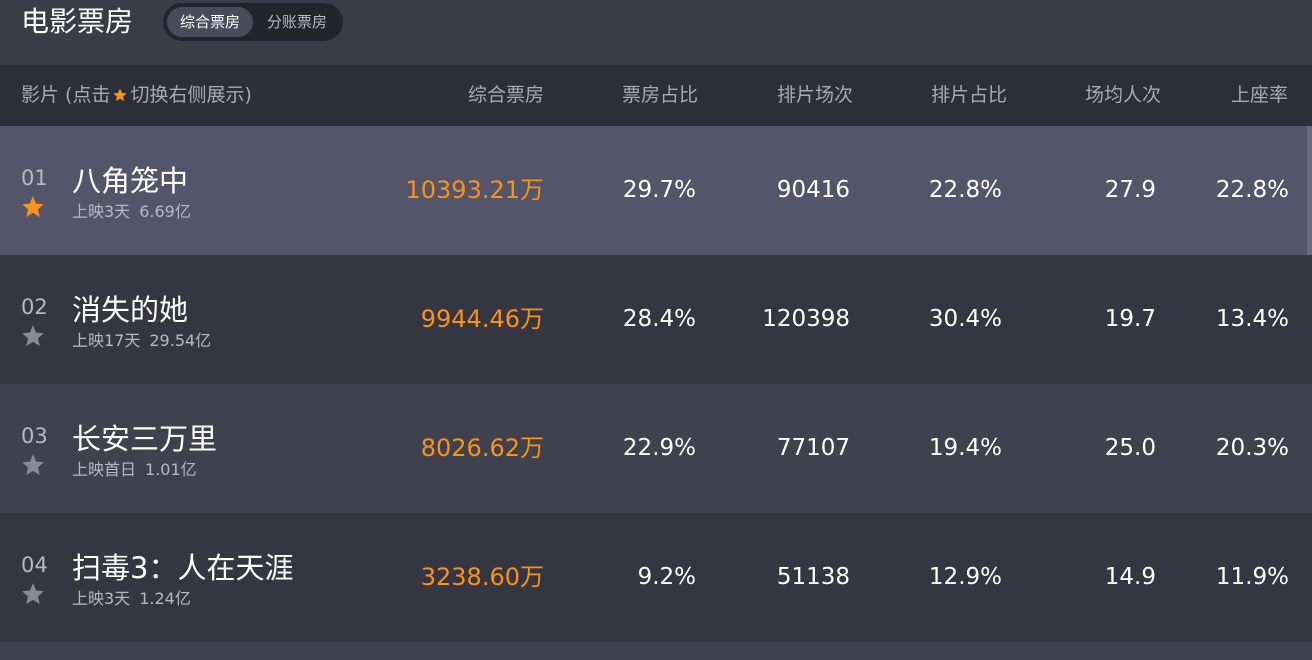 Image resolution: width=1312 pixels, height=660 pixels. I want to click on occupancy-value: 20.3%, so click(1252, 448).